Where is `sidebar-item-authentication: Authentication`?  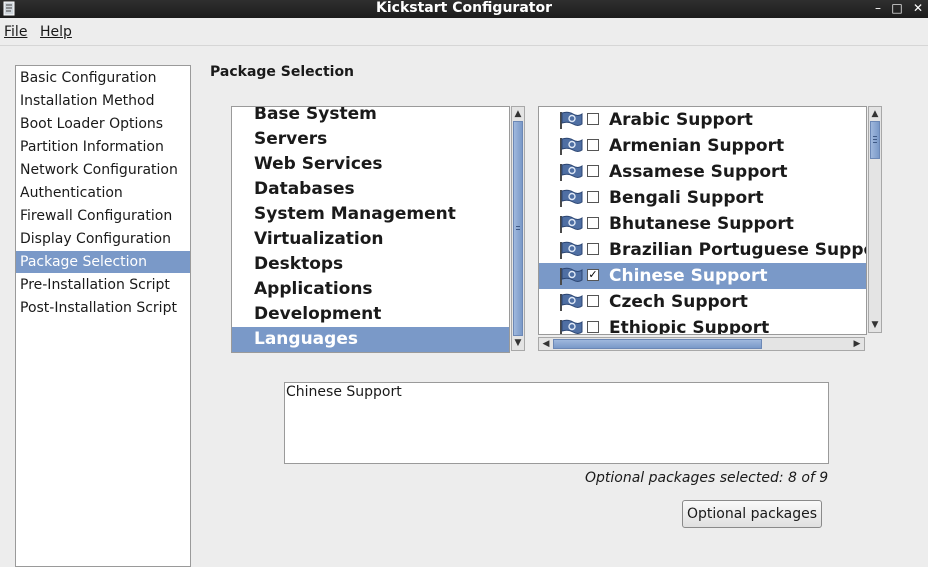
sidebar-item-authentication: Authentication is located at coordinates (103, 193).